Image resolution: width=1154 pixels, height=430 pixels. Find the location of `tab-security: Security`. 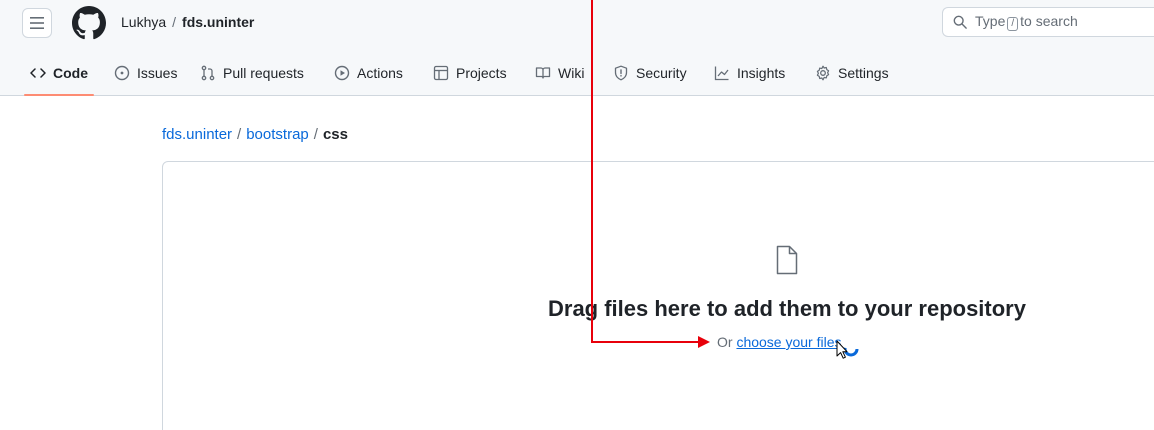

tab-security: Security is located at coordinates (650, 73).